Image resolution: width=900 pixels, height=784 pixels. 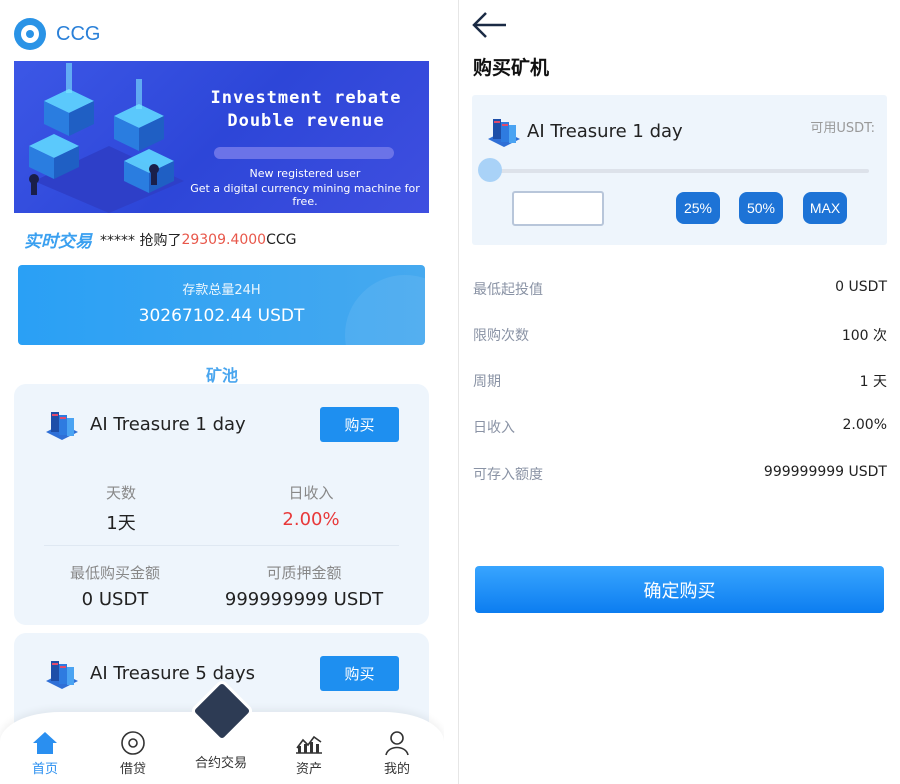 I want to click on daily-income-value: 2.00%, so click(x=311, y=519).